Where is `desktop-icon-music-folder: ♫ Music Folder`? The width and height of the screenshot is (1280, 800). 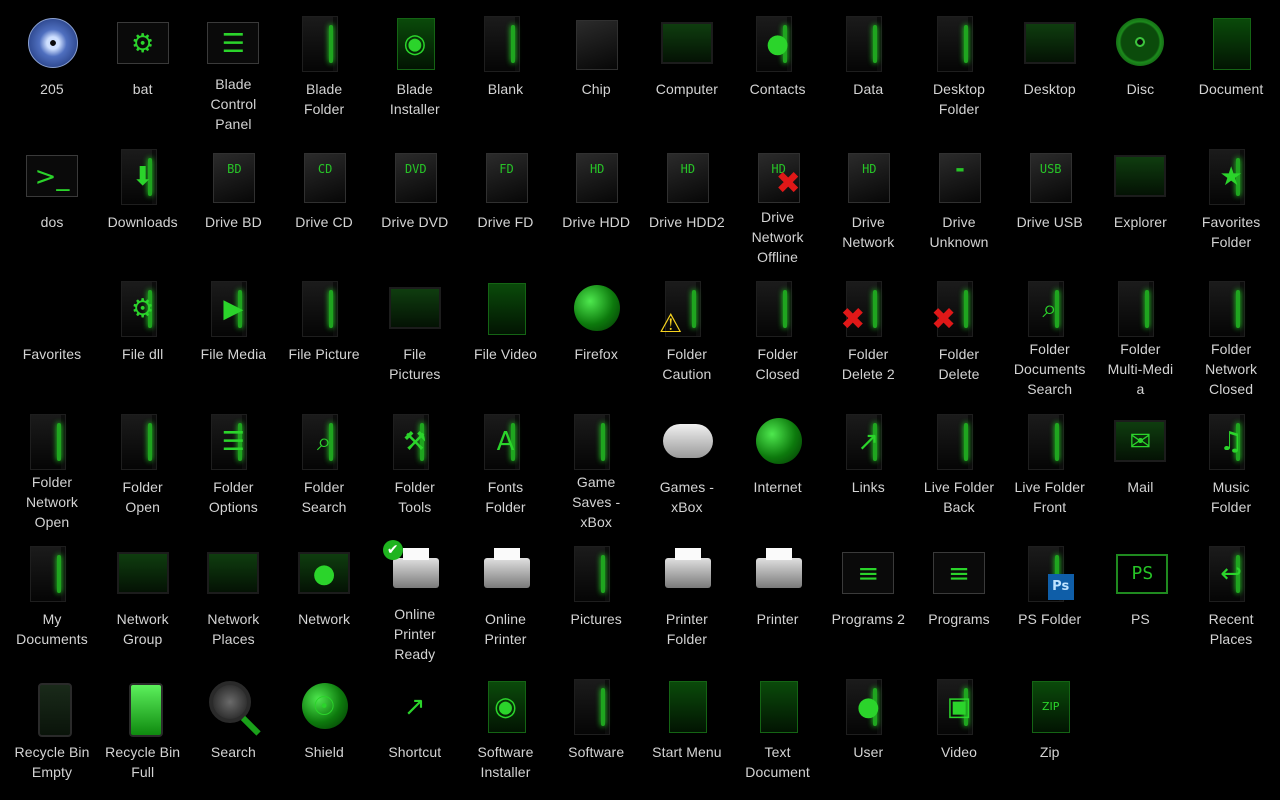
desktop-icon-music-folder: ♫ Music Folder is located at coordinates (1231, 468).